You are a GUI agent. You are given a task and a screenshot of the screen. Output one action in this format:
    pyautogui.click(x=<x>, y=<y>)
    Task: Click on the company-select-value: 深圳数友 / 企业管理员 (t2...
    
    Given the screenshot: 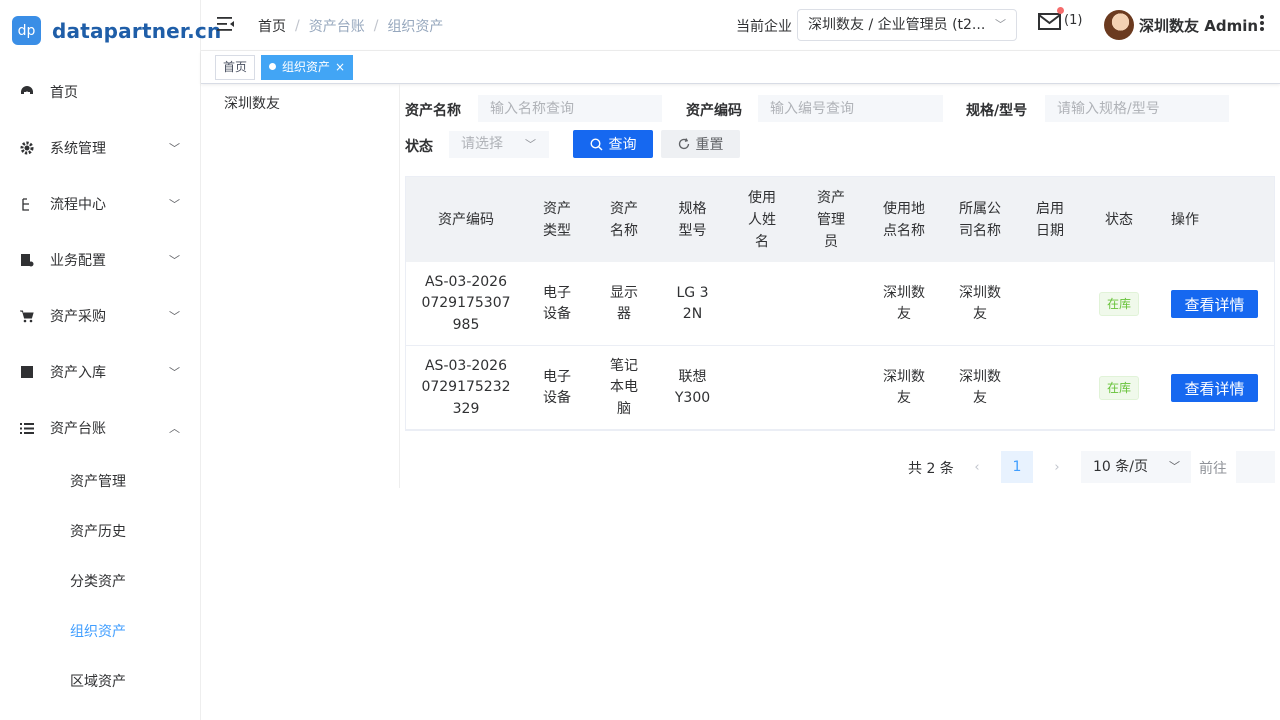 What is the action you would take?
    pyautogui.click(x=897, y=25)
    